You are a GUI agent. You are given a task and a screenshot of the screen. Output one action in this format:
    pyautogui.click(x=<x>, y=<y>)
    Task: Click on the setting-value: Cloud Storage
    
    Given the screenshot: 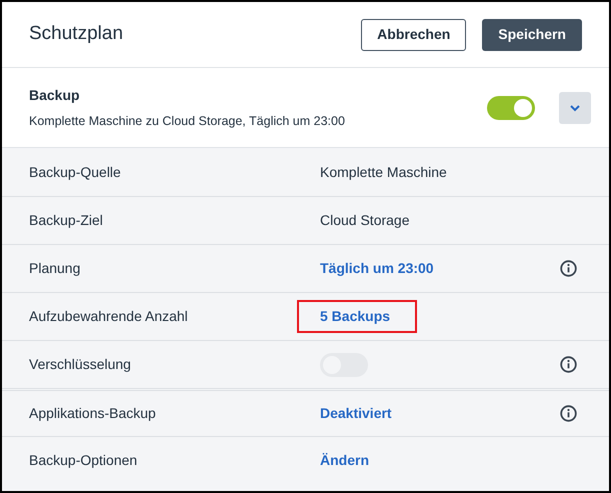 What is the action you would take?
    pyautogui.click(x=365, y=220)
    